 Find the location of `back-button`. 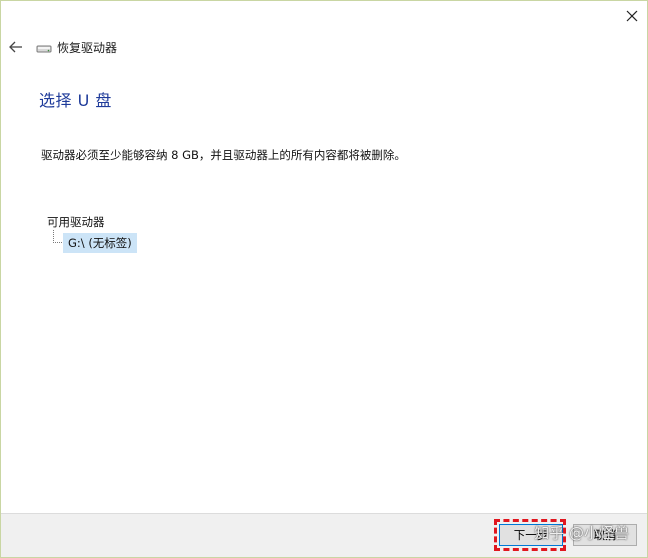

back-button is located at coordinates (16, 47).